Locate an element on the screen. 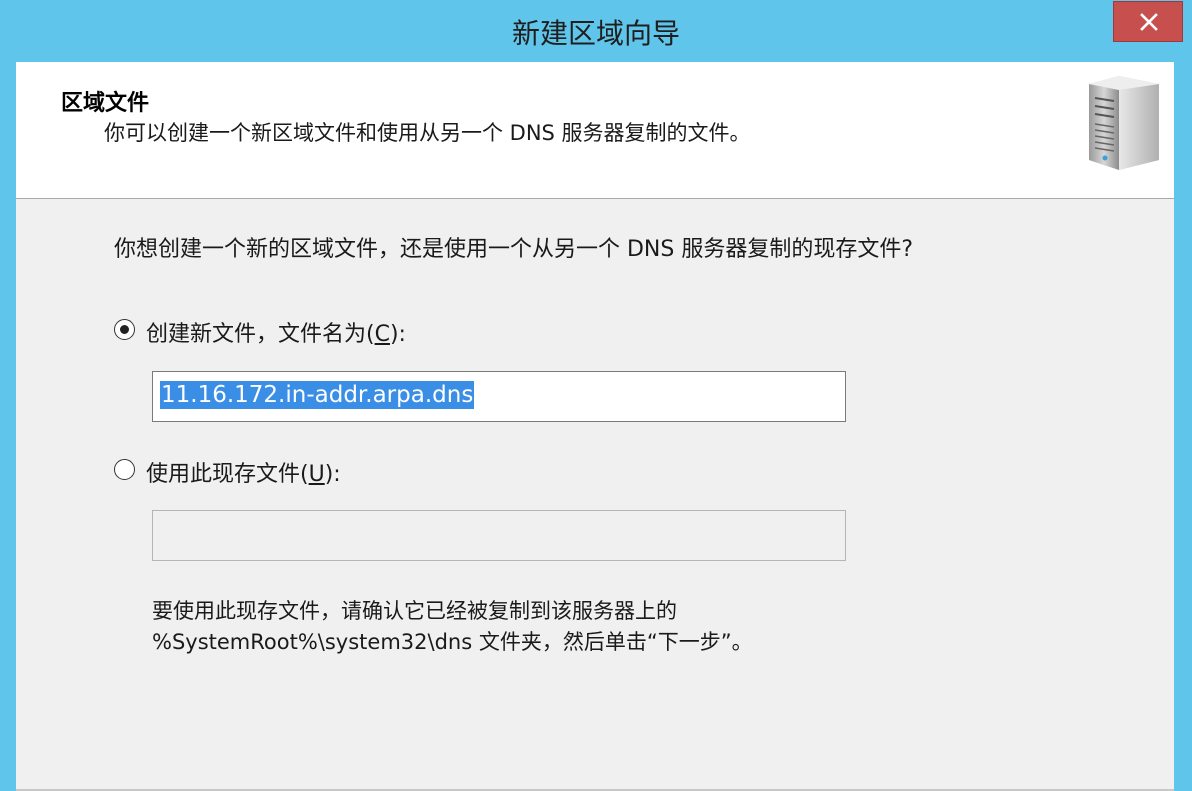 This screenshot has height=791, width=1192. close-icon is located at coordinates (1149, 22).